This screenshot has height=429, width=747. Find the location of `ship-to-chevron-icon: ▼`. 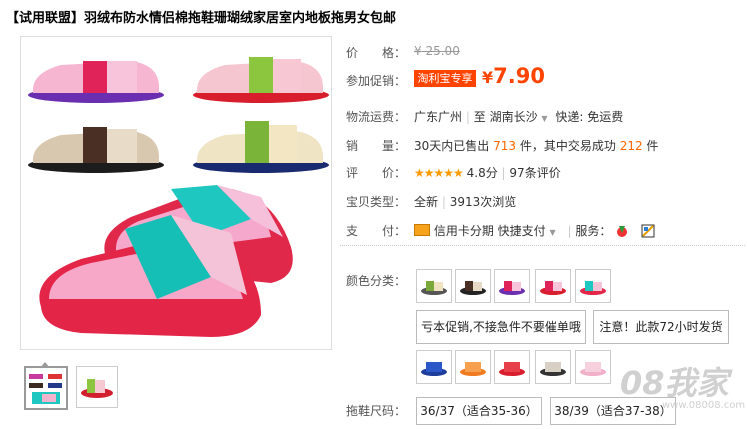

ship-to-chevron-icon: ▼ is located at coordinates (544, 118).